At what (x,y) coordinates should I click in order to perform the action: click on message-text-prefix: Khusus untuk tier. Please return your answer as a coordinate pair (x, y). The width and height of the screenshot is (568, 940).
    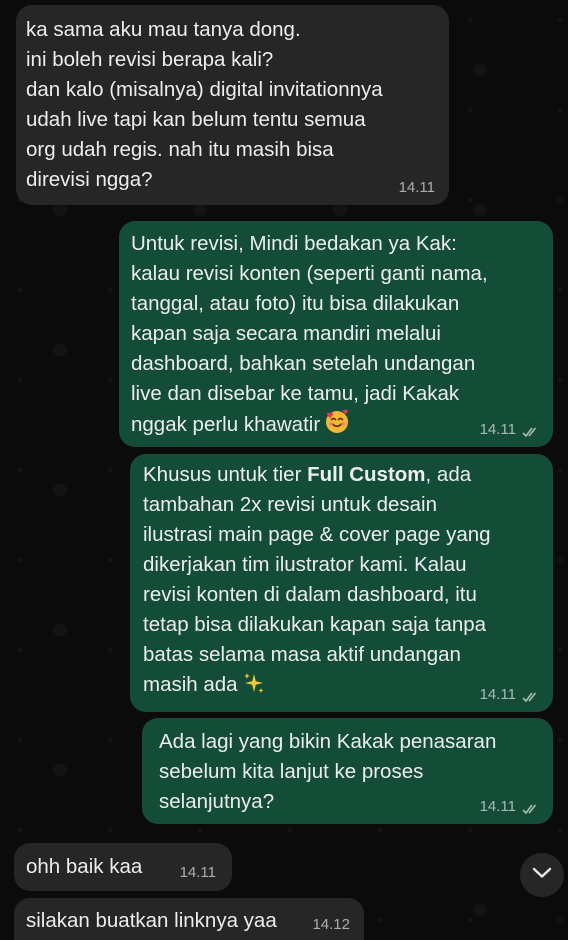
    Looking at the image, I should click on (225, 474).